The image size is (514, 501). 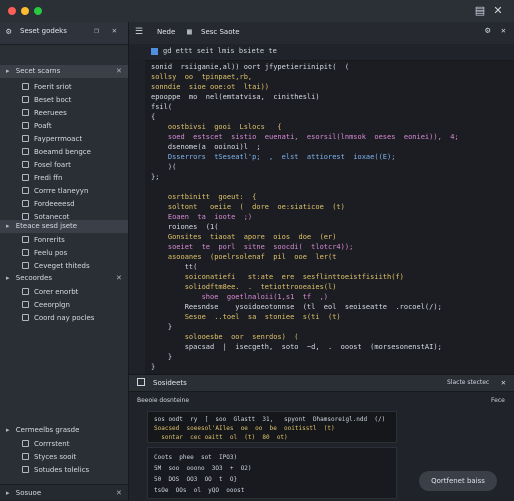 I want to click on list-item: Sotudes tolelics, so click(x=55, y=470).